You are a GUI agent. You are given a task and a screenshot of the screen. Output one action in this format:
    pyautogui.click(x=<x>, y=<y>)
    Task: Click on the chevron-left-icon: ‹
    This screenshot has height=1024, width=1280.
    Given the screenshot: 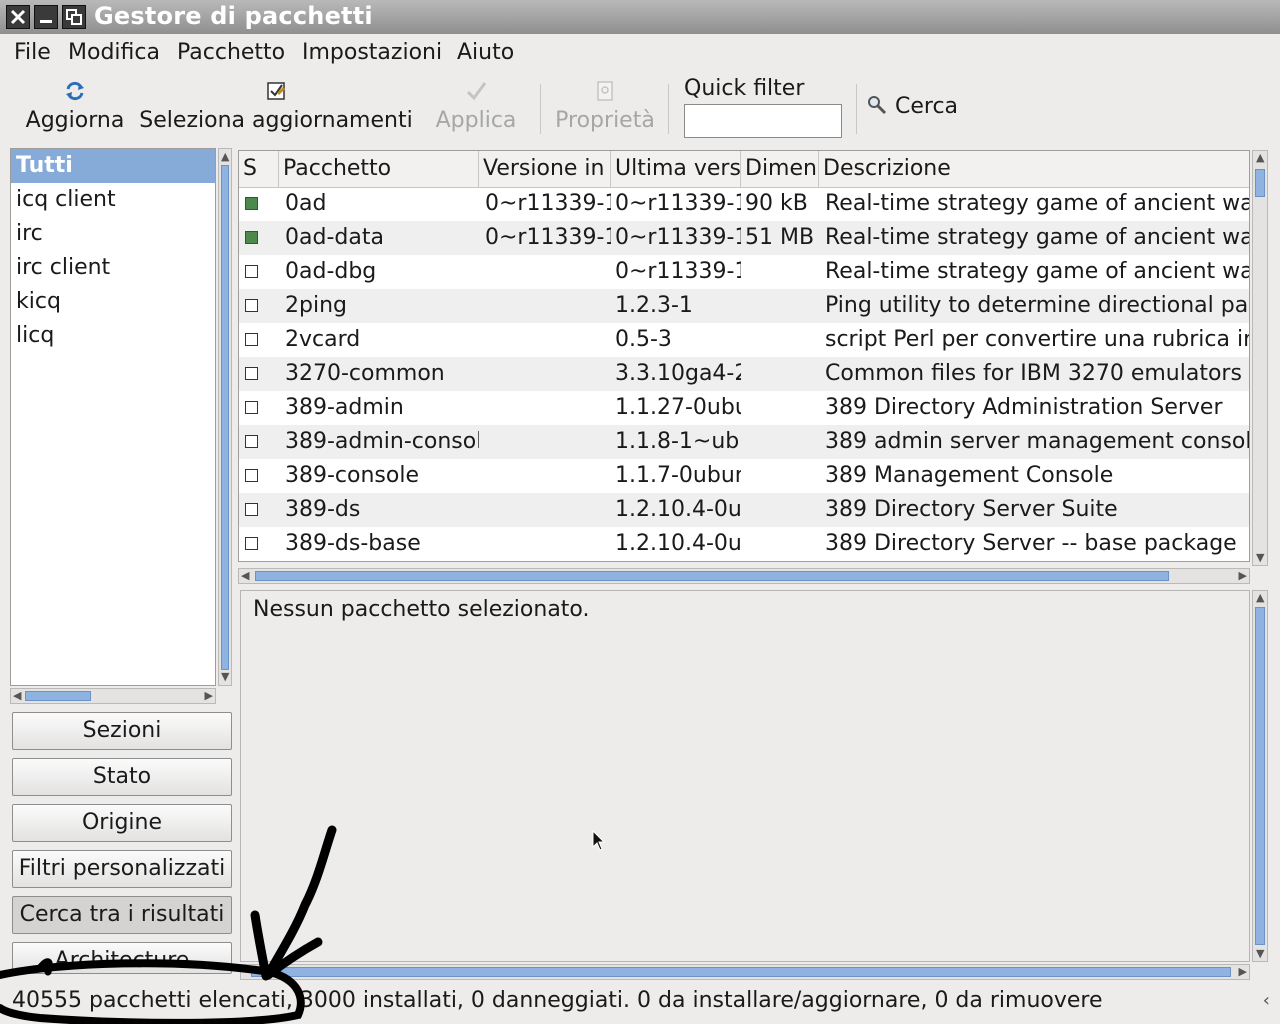 What is the action you would take?
    pyautogui.click(x=1266, y=1000)
    